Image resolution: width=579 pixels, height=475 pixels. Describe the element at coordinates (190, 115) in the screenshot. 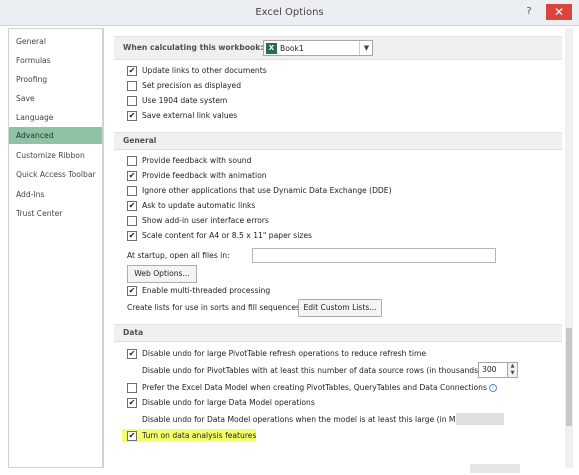

I see `save-external-links-label: Save external link values` at that location.